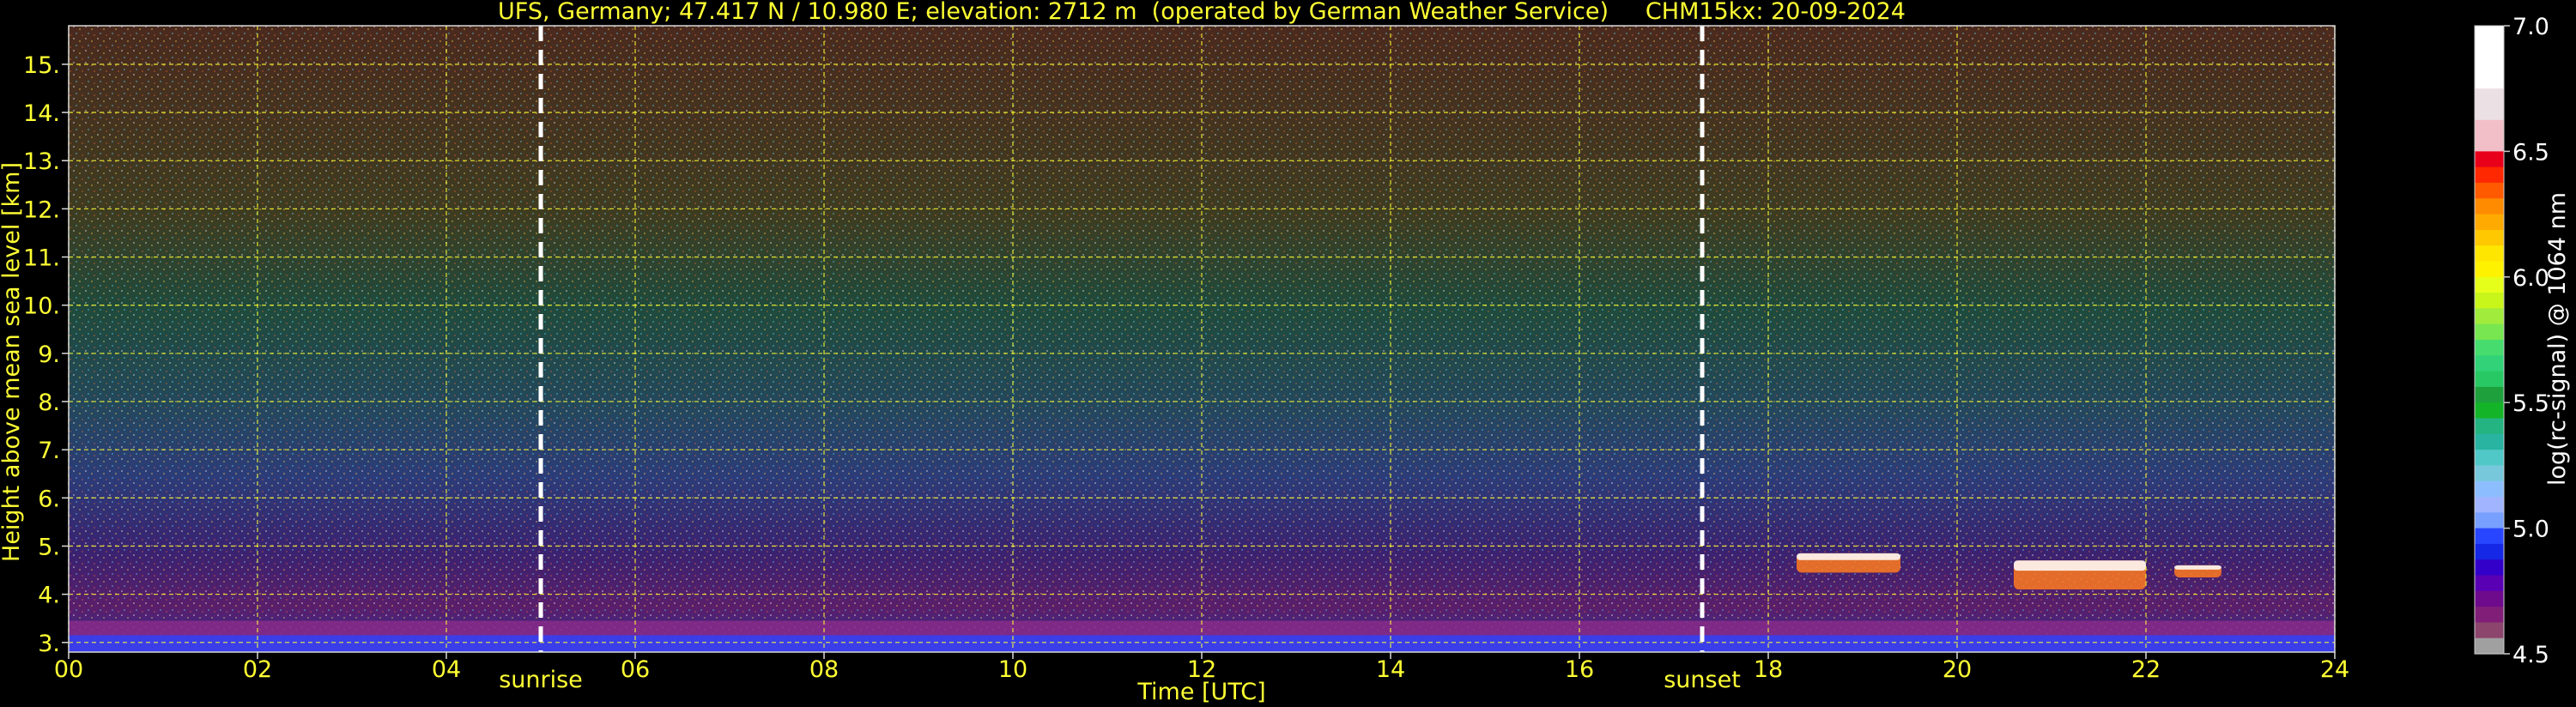  What do you see at coordinates (2530, 655) in the screenshot?
I see `colorbar-tick-label: 4.5` at bounding box center [2530, 655].